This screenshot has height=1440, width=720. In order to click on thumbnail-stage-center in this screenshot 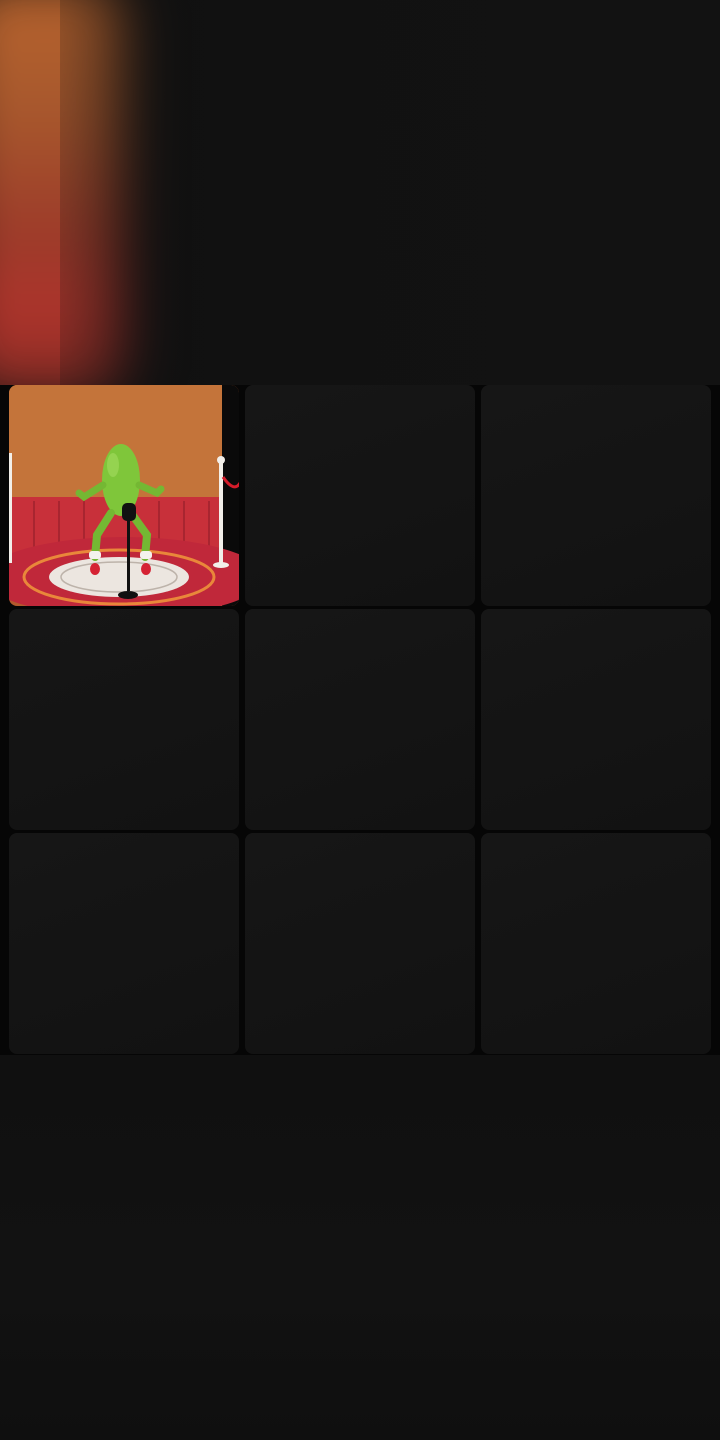, I will do `click(119, 577)`.